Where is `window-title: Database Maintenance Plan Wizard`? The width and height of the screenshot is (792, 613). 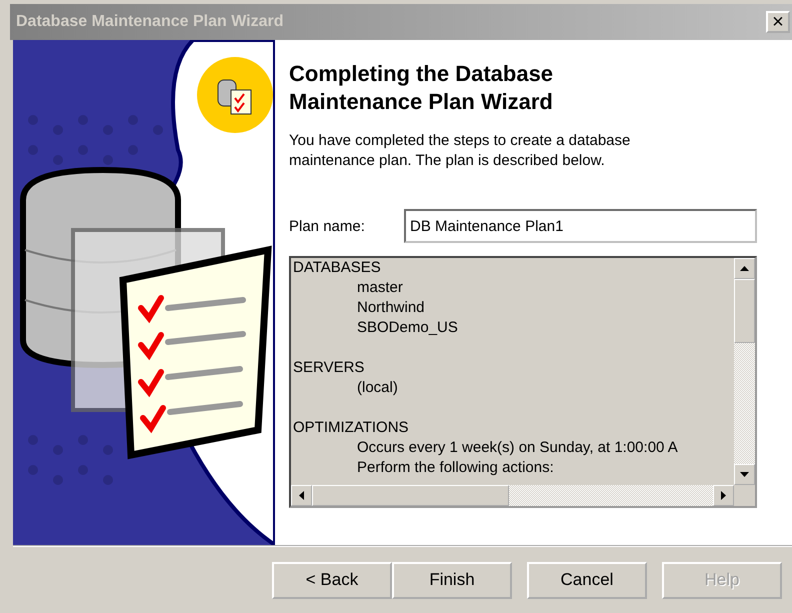
window-title: Database Maintenance Plan Wizard is located at coordinates (150, 22).